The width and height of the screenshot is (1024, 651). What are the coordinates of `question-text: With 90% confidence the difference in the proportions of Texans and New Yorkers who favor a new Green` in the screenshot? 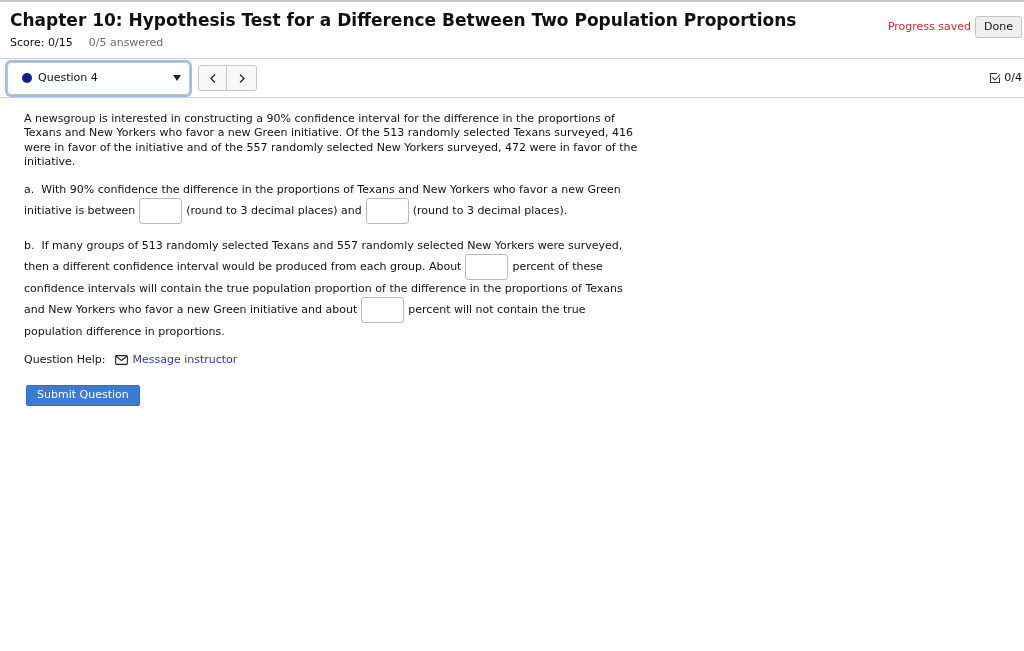 It's located at (331, 189).